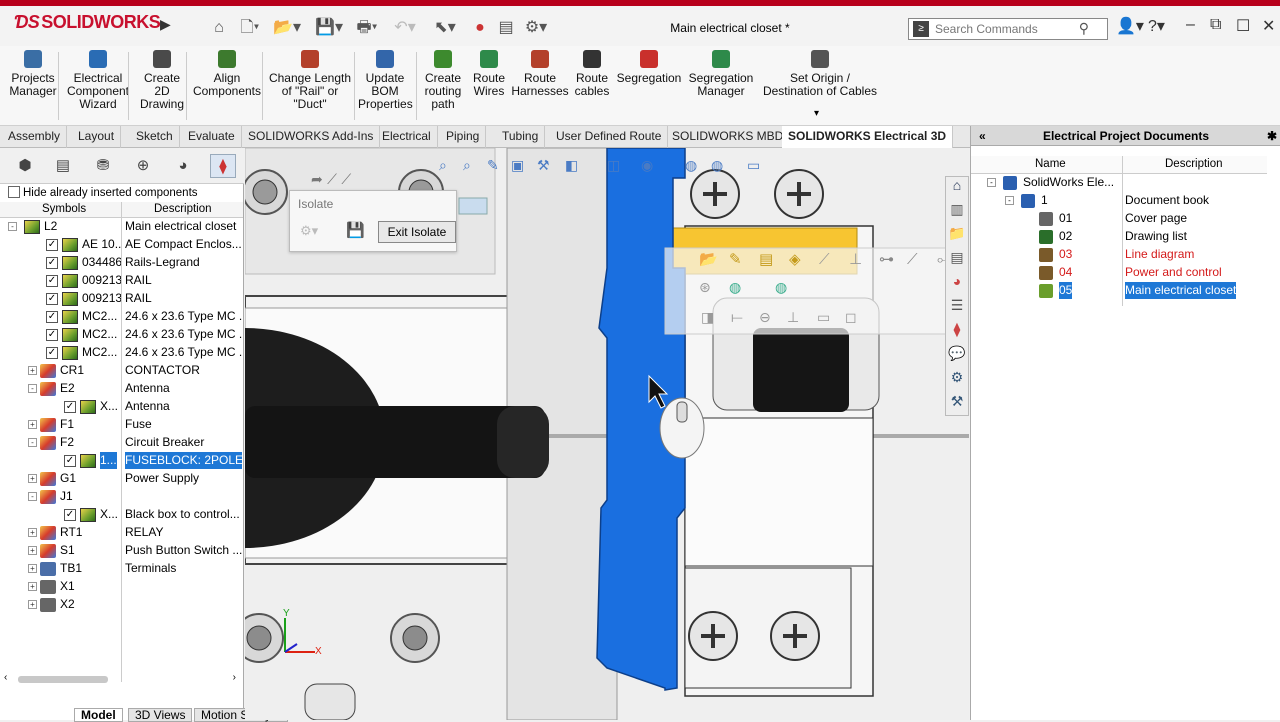 The width and height of the screenshot is (1280, 722). I want to click on tree-row: - F2 Circuit Breaker, so click(121, 443).